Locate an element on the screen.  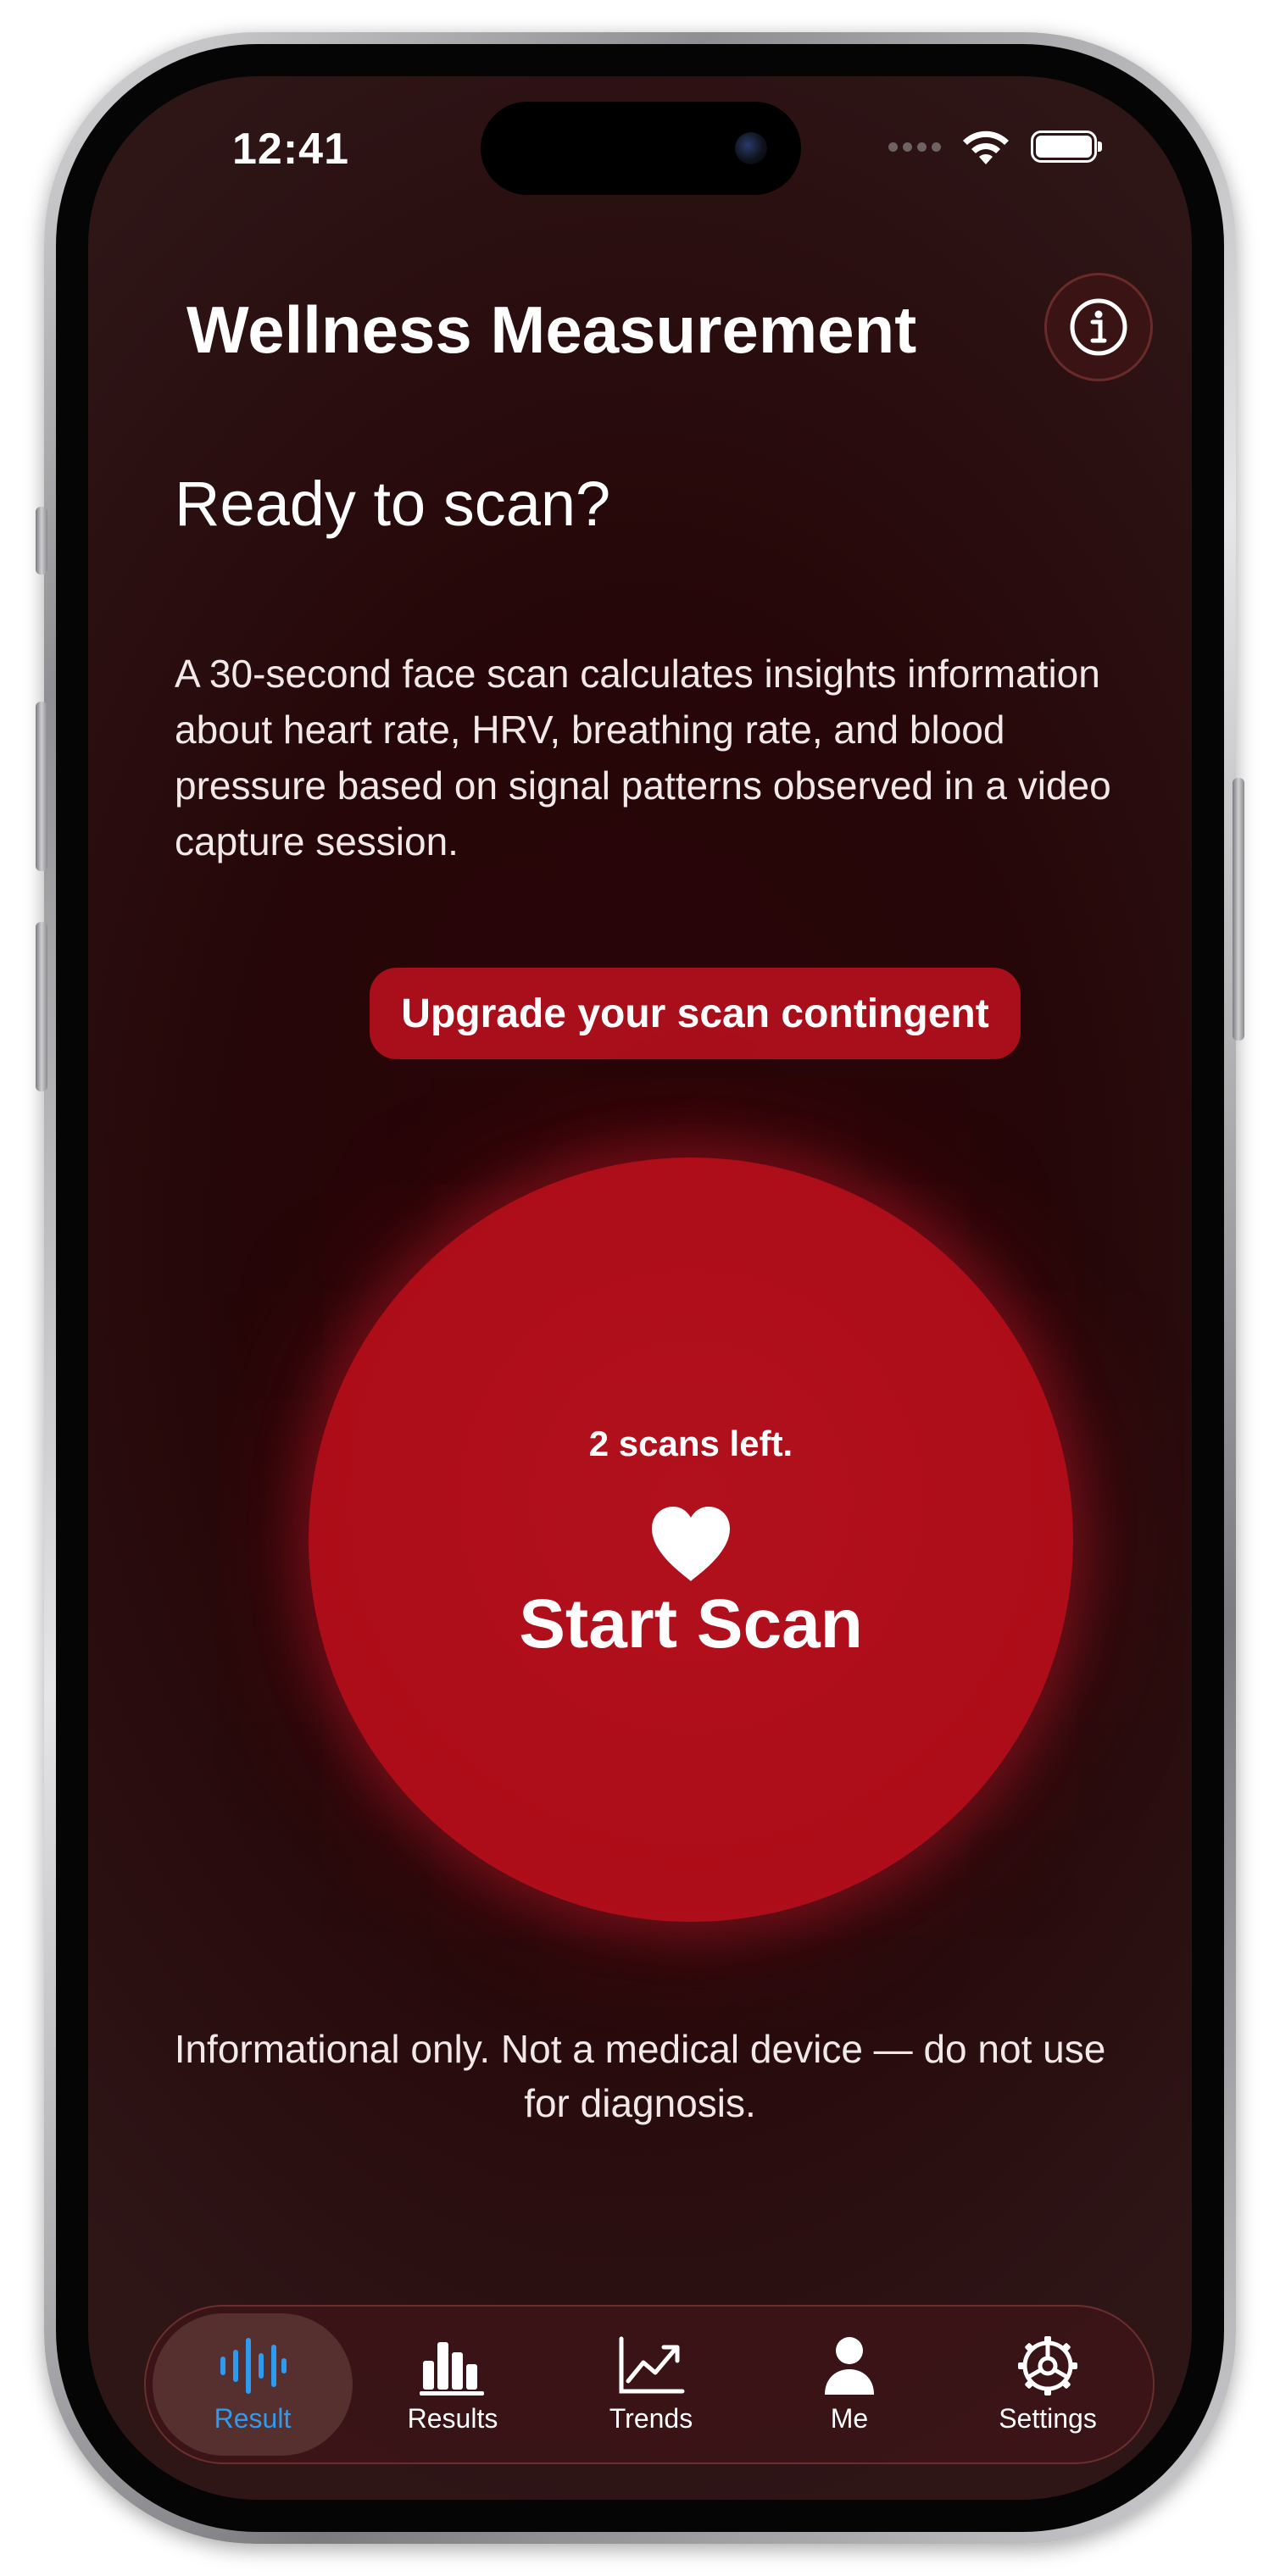
scan-heading: Ready to scan? is located at coordinates (393, 504).